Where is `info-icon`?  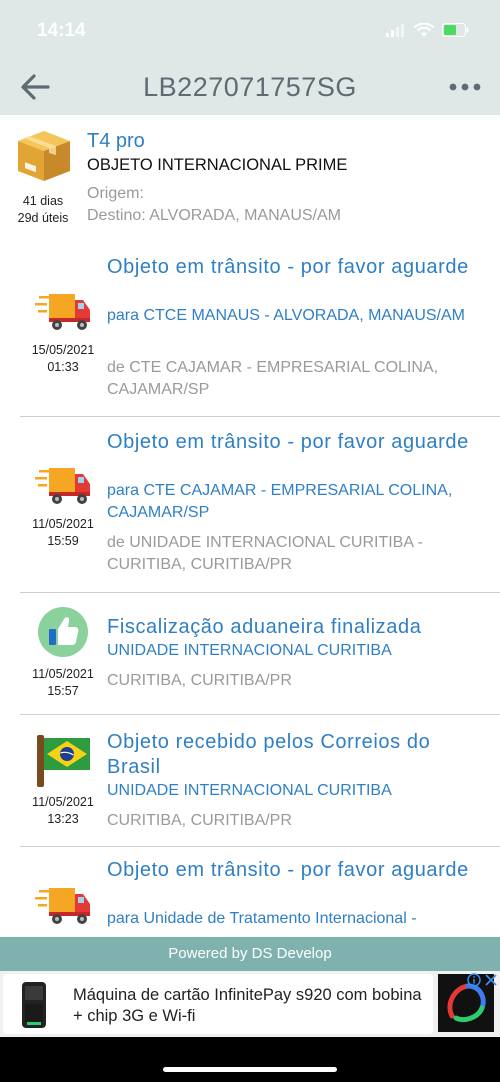
info-icon is located at coordinates (474, 980).